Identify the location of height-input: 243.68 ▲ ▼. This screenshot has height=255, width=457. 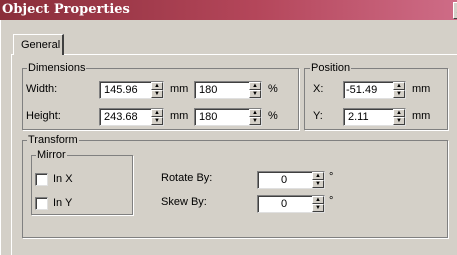
(131, 117).